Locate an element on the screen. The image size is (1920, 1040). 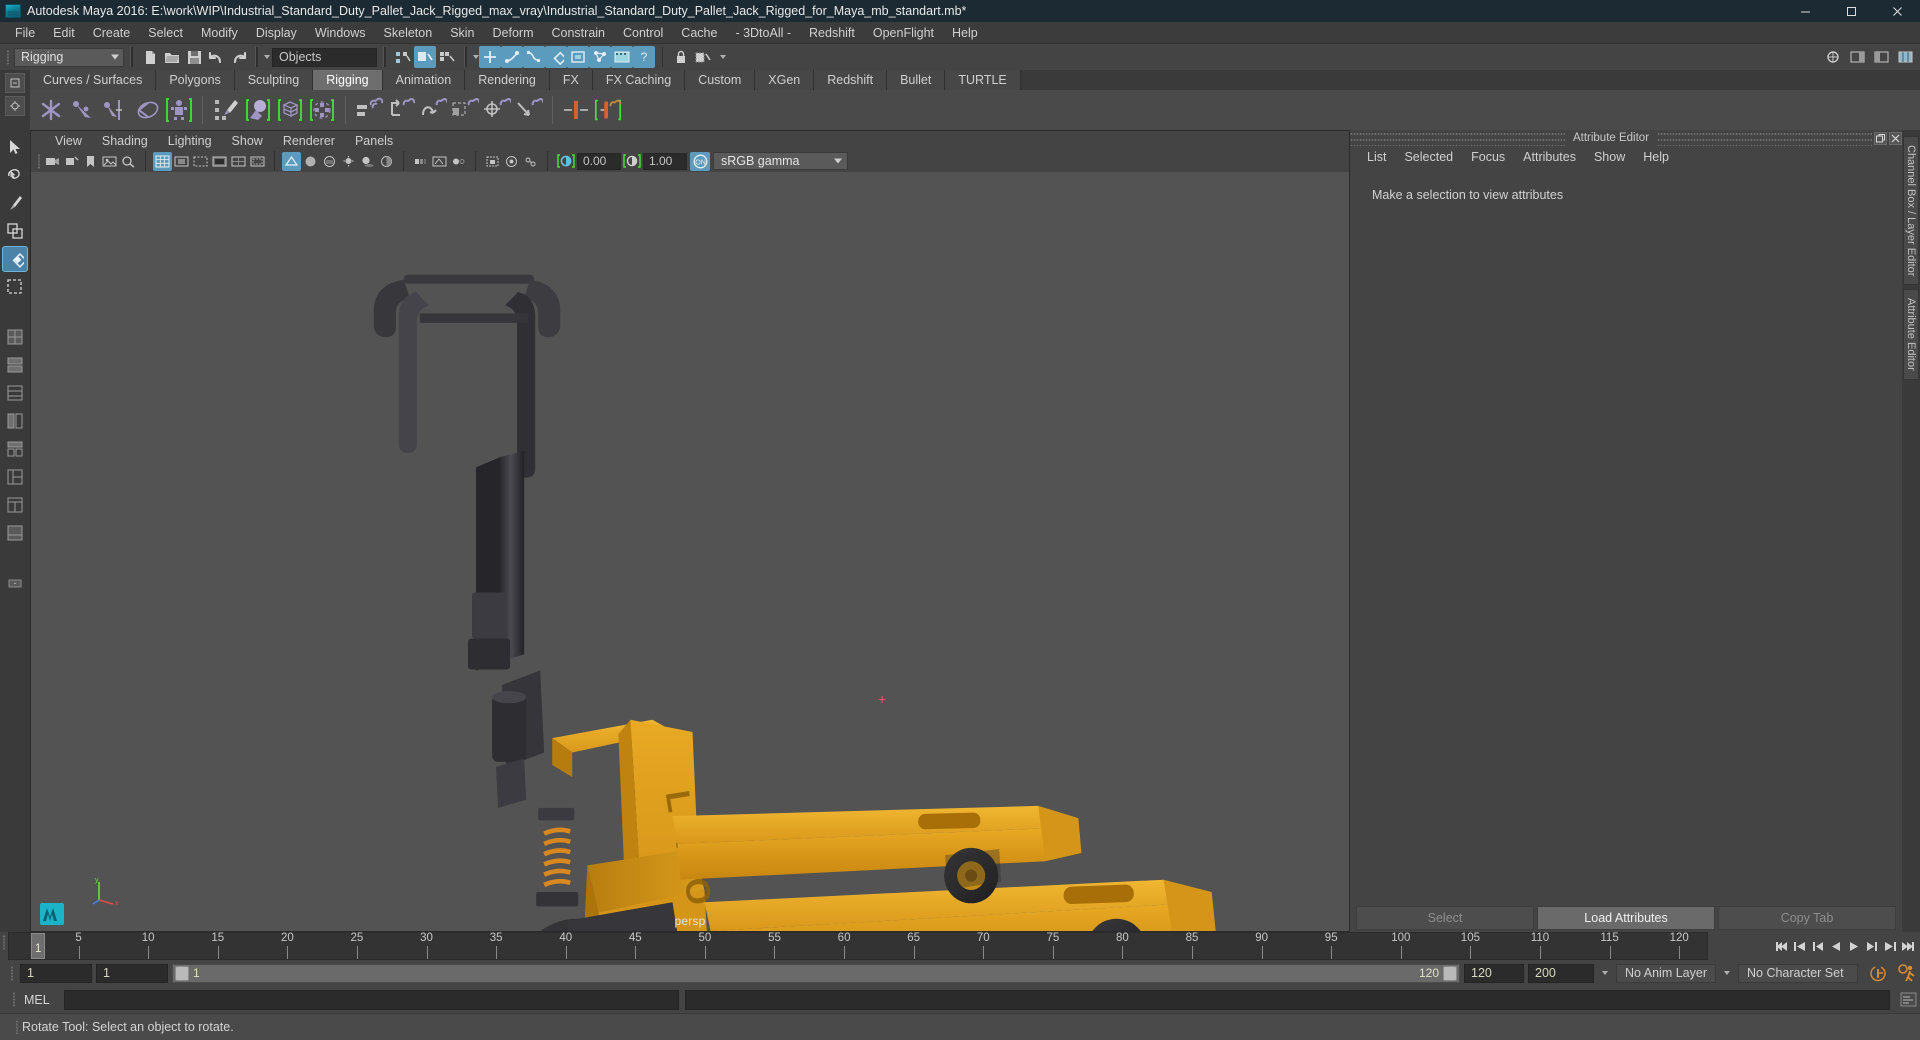
viewport-toolbar-grip is located at coordinates (39, 161).